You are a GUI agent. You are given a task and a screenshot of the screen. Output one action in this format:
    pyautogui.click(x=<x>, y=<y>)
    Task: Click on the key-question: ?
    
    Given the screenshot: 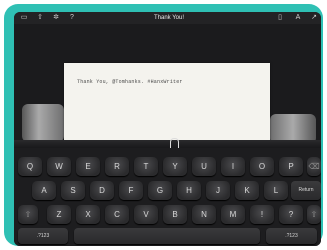 What is the action you would take?
    pyautogui.click(x=291, y=214)
    